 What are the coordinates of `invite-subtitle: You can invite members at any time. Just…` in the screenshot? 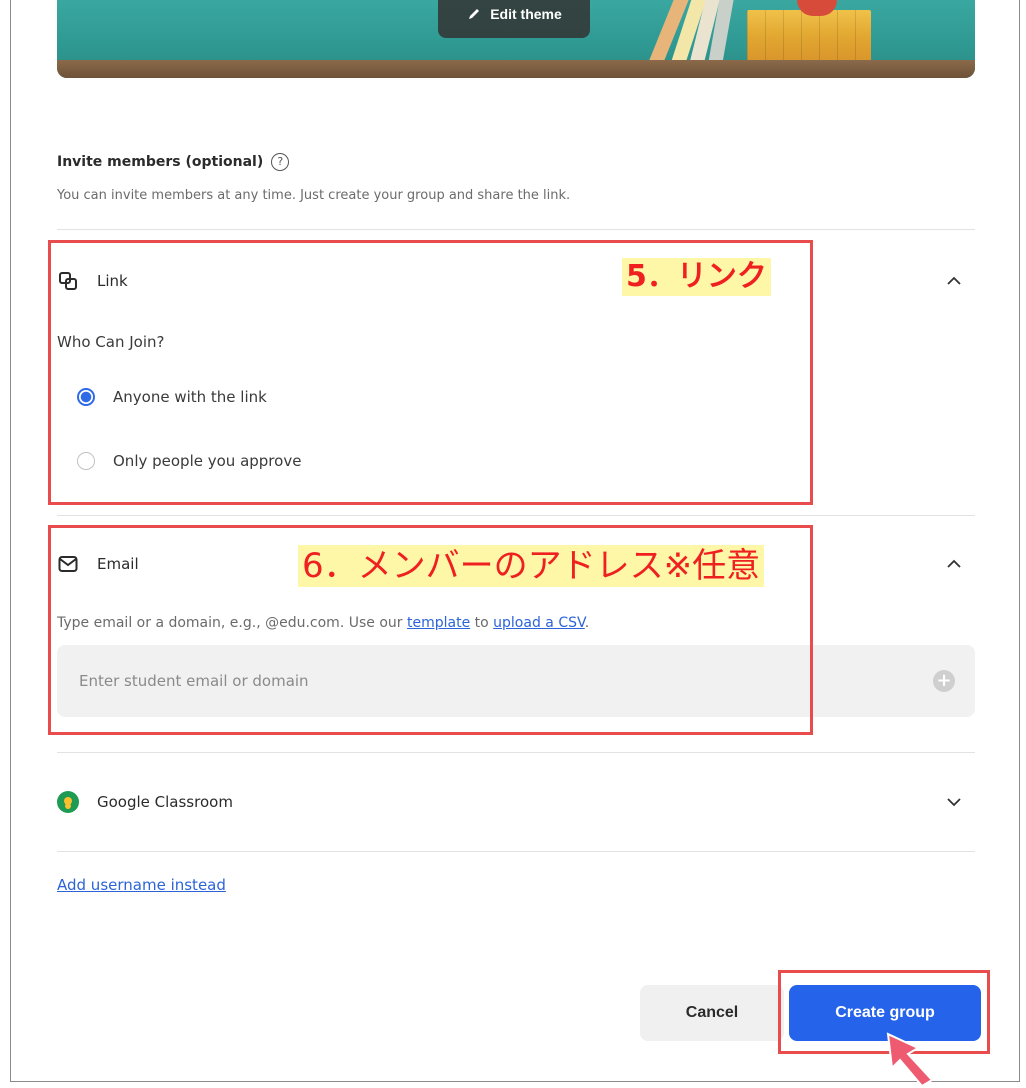 It's located at (314, 195).